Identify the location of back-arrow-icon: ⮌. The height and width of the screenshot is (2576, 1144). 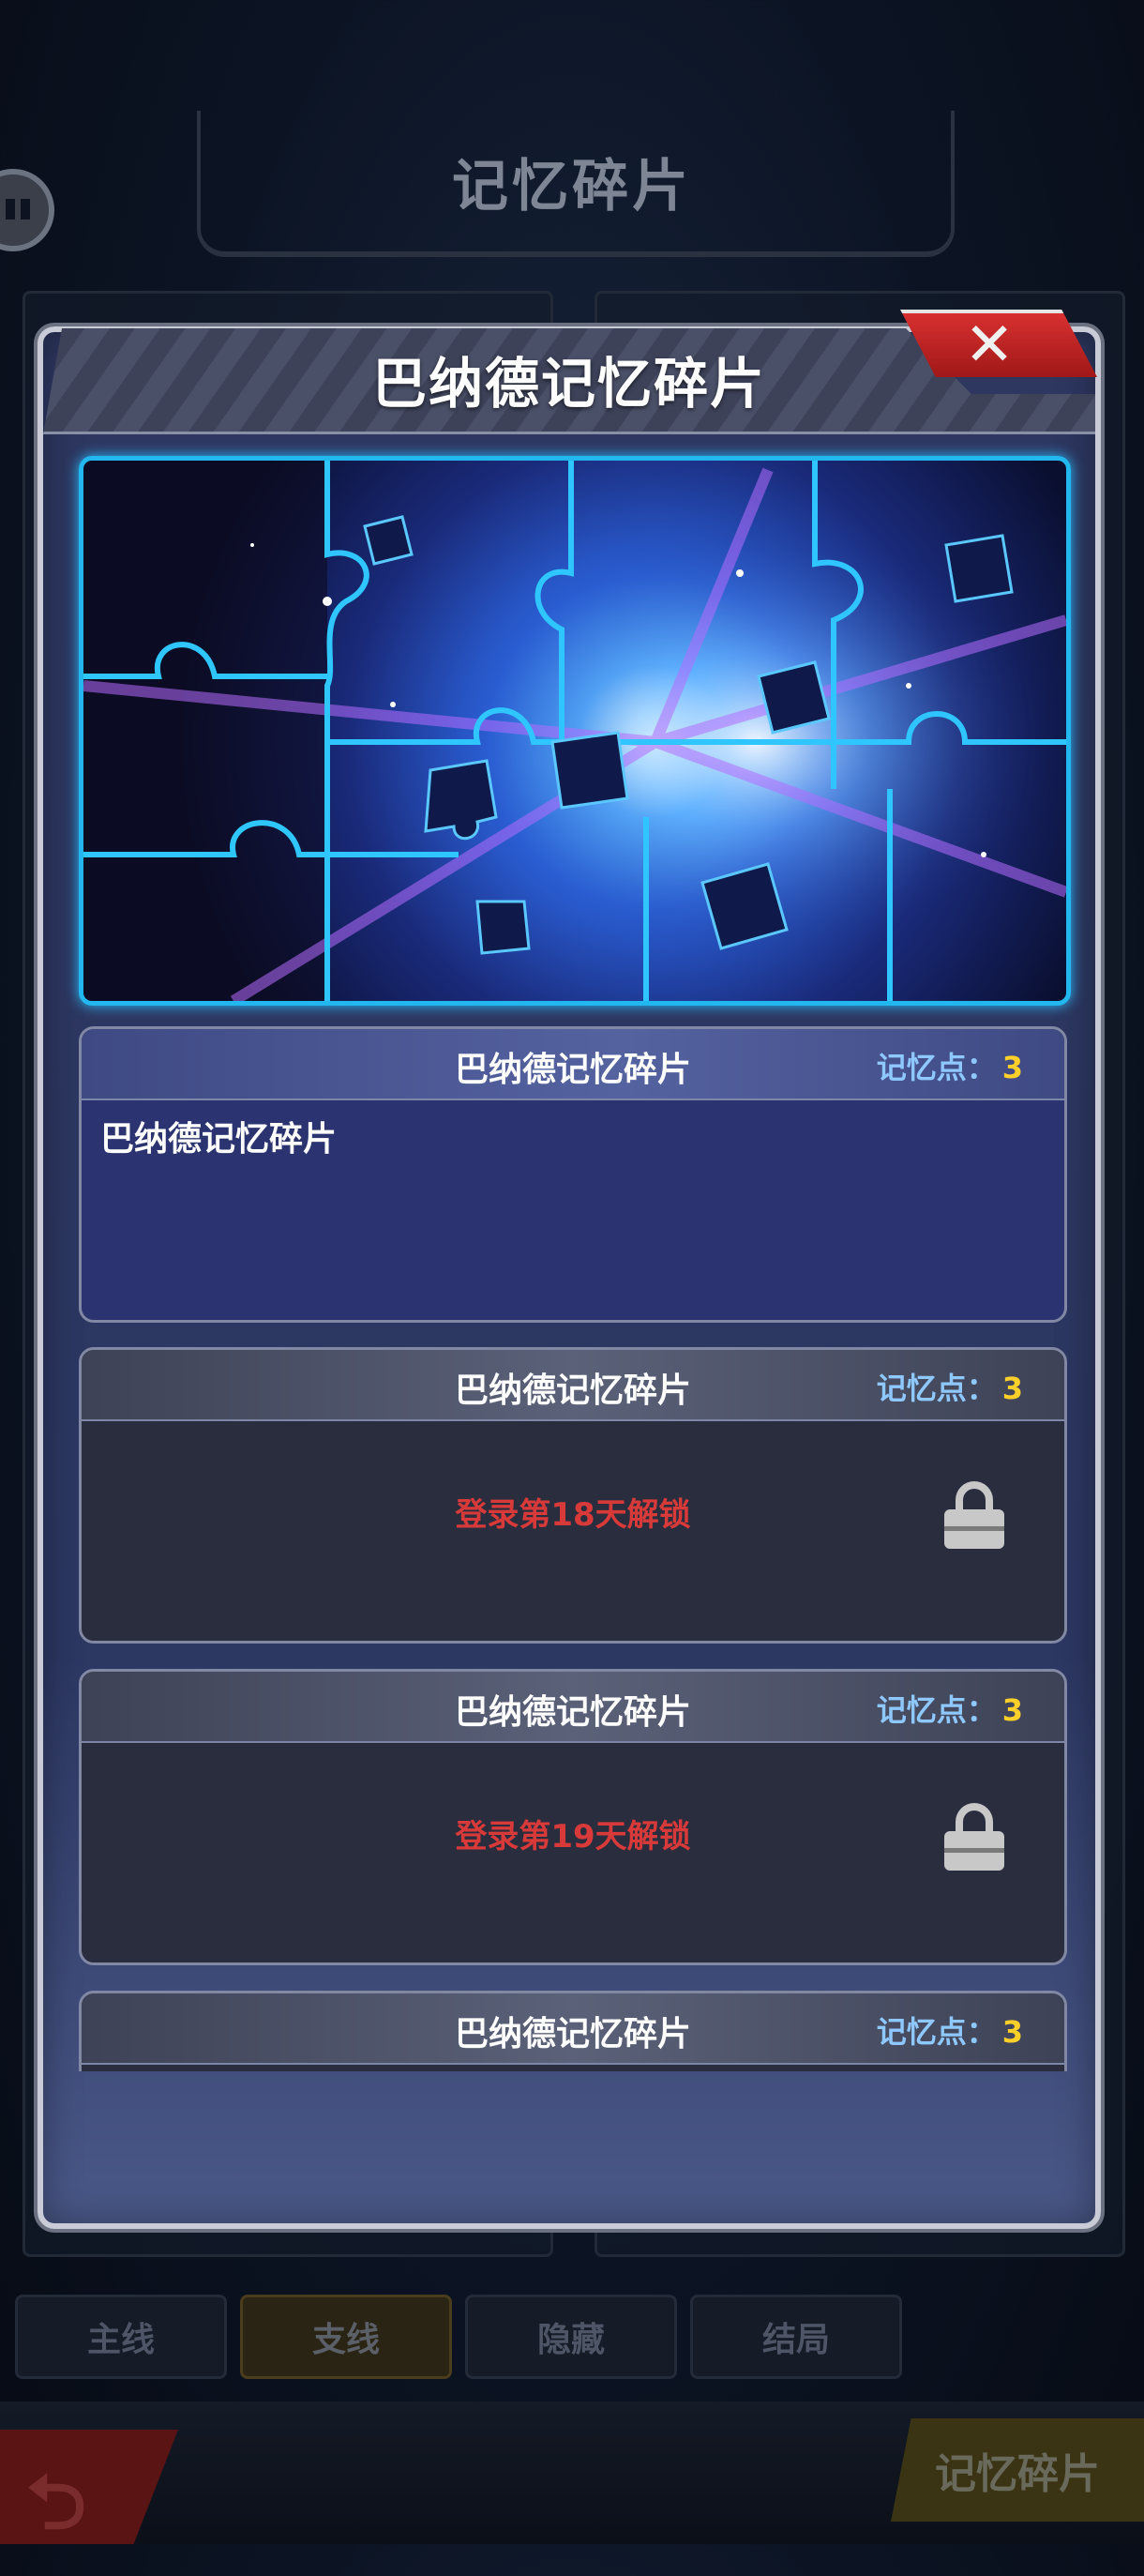
(56, 2503).